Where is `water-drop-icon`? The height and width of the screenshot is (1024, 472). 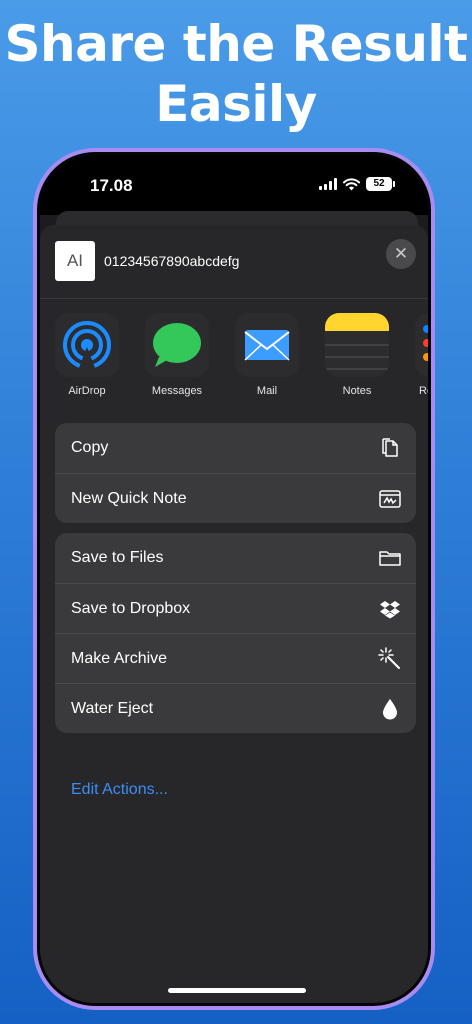
water-drop-icon is located at coordinates (390, 709).